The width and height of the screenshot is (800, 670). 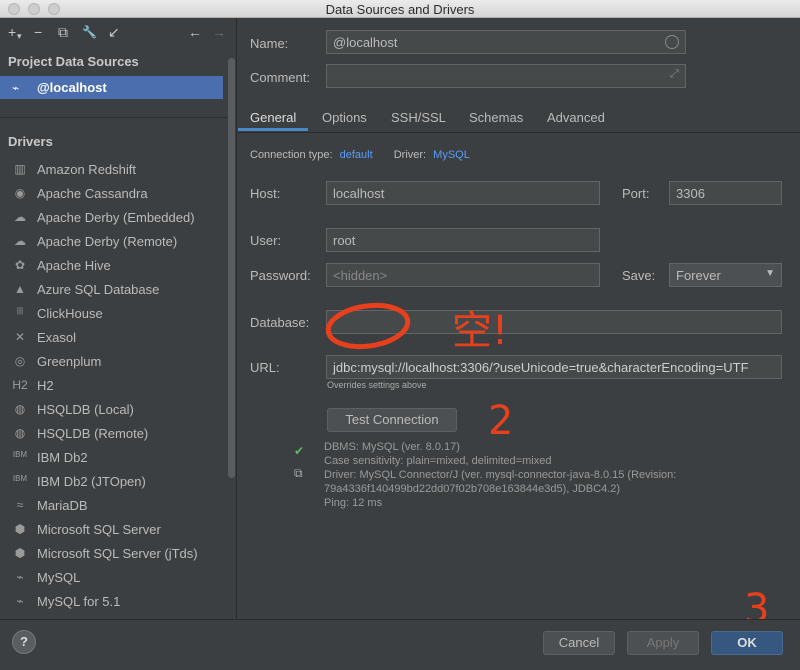 I want to click on save-label: Save:, so click(x=639, y=275).